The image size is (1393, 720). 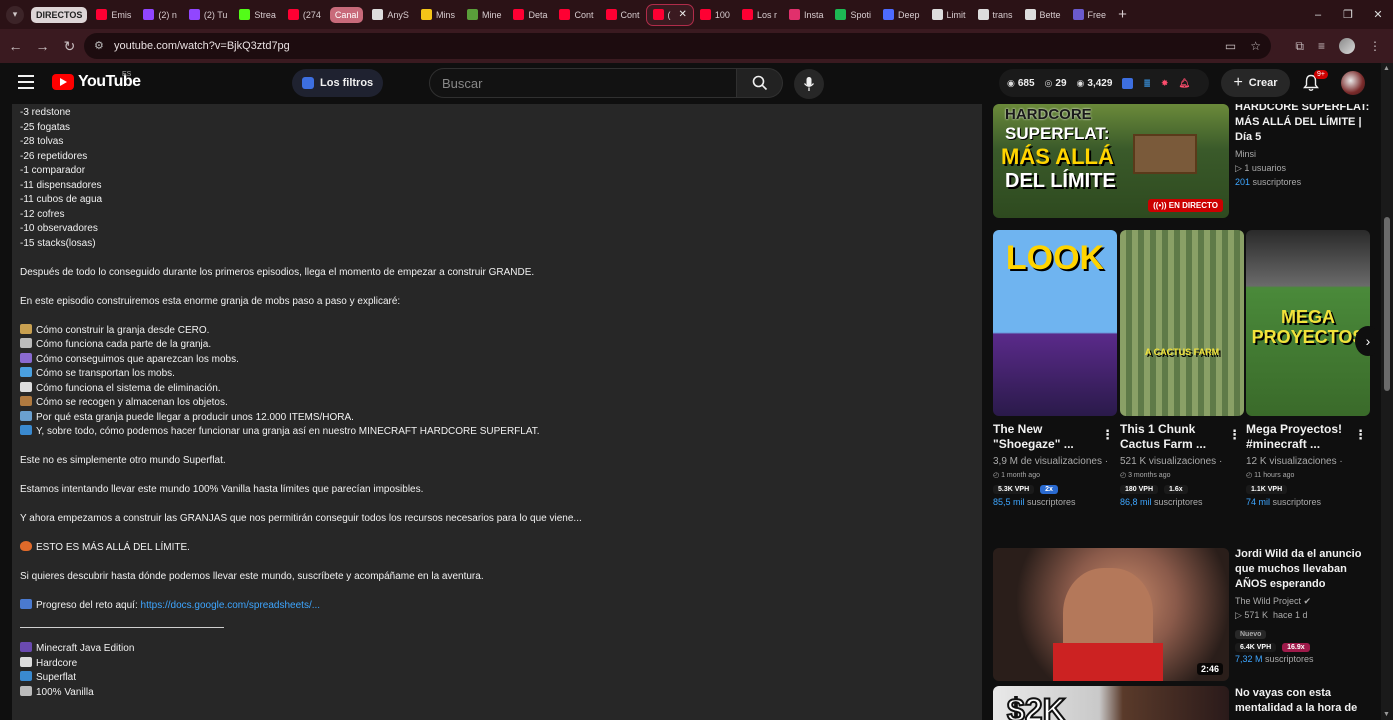 What do you see at coordinates (1348, 14) in the screenshot?
I see `maximize-icon: ❐` at bounding box center [1348, 14].